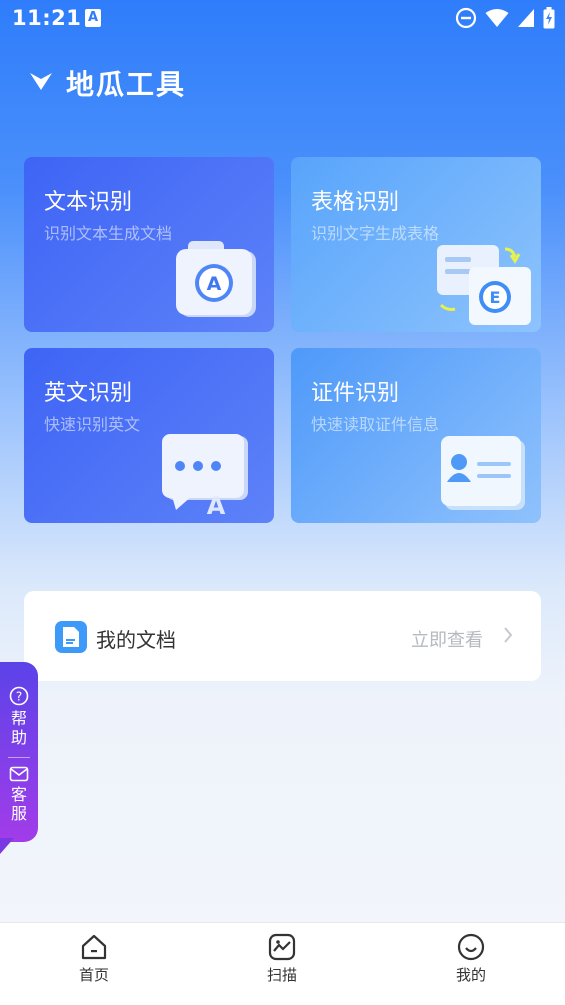  What do you see at coordinates (282, 20) in the screenshot?
I see `status-bar: 11:21 A` at bounding box center [282, 20].